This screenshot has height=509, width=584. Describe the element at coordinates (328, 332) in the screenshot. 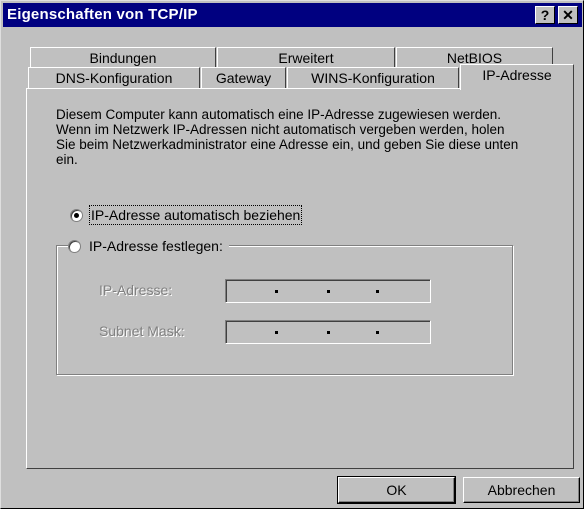

I see `subnet-mask-field` at that location.